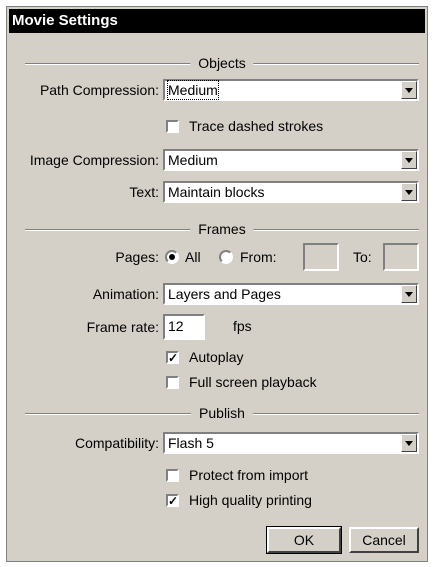  I want to click on animation-select: Layers and Pages, so click(291, 294).